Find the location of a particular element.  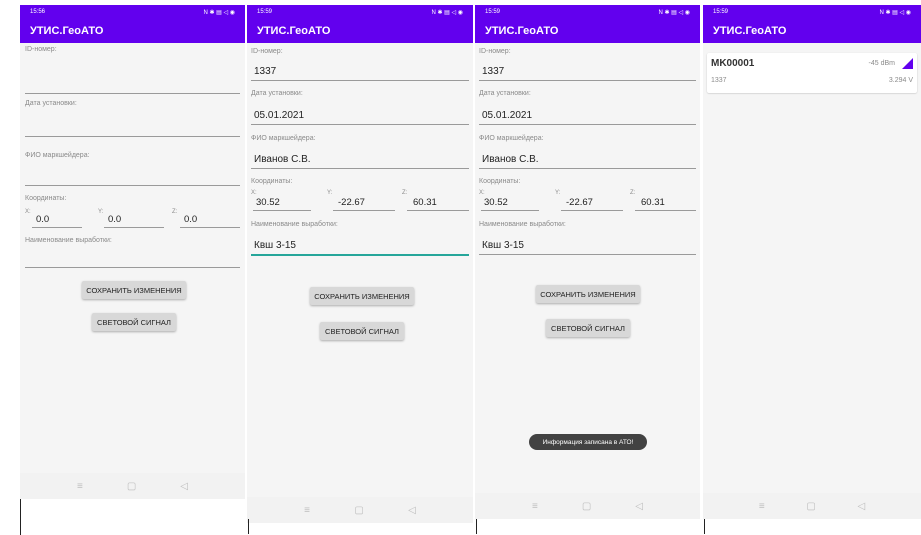

date-field is located at coordinates (132, 136).